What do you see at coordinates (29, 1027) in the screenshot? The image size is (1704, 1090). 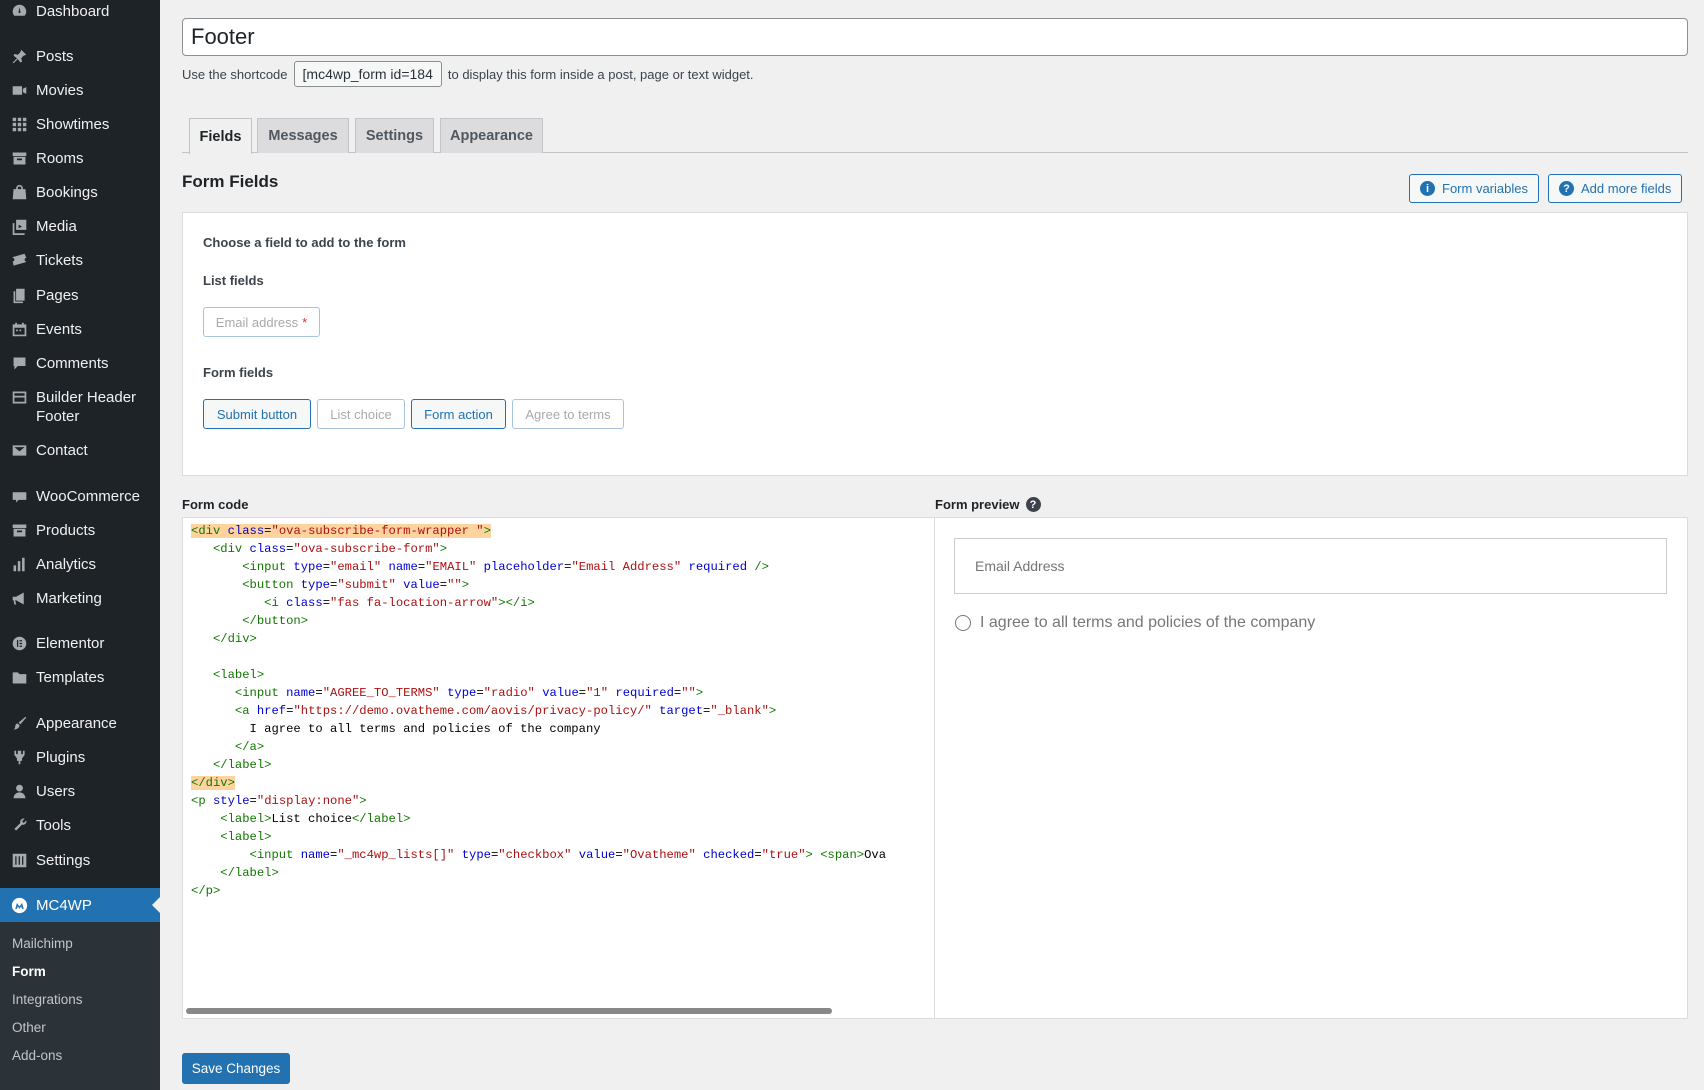 I see `submenu-item-other: Other` at bounding box center [29, 1027].